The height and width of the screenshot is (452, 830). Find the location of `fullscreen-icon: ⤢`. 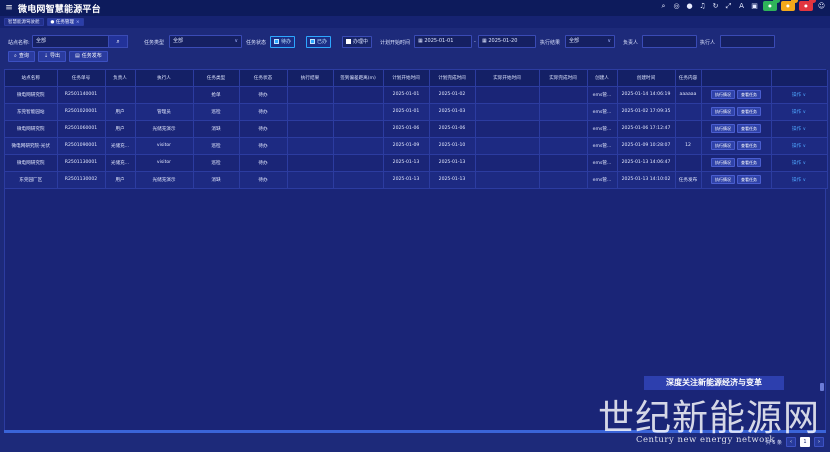

fullscreen-icon: ⤢ is located at coordinates (728, 6).